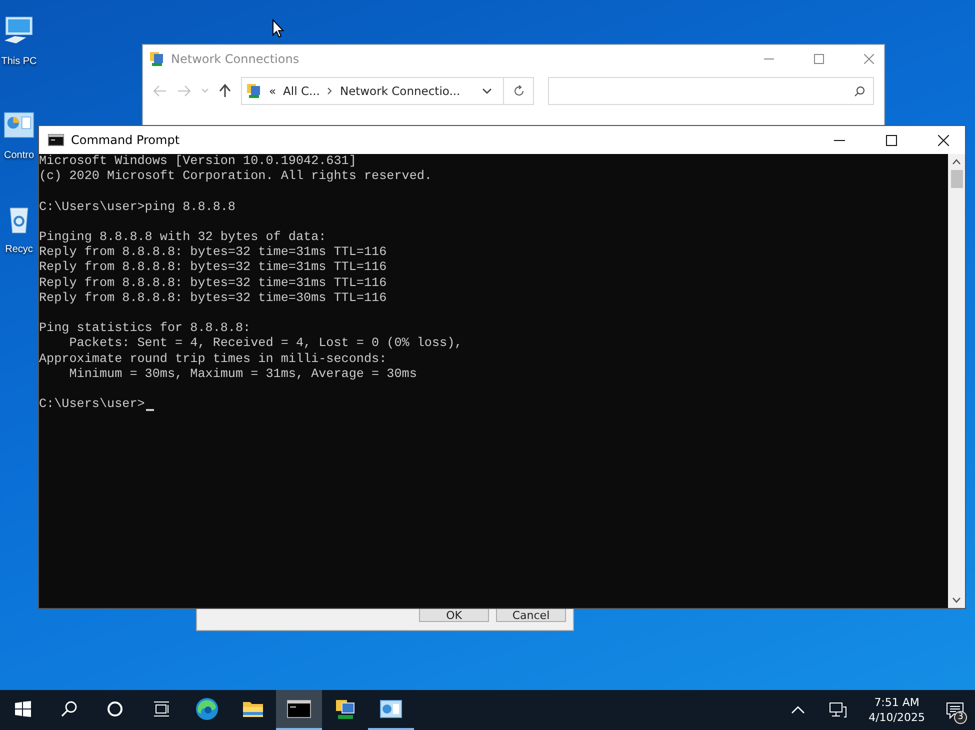 The image size is (975, 730). I want to click on dialog-button: Cancel, so click(531, 615).